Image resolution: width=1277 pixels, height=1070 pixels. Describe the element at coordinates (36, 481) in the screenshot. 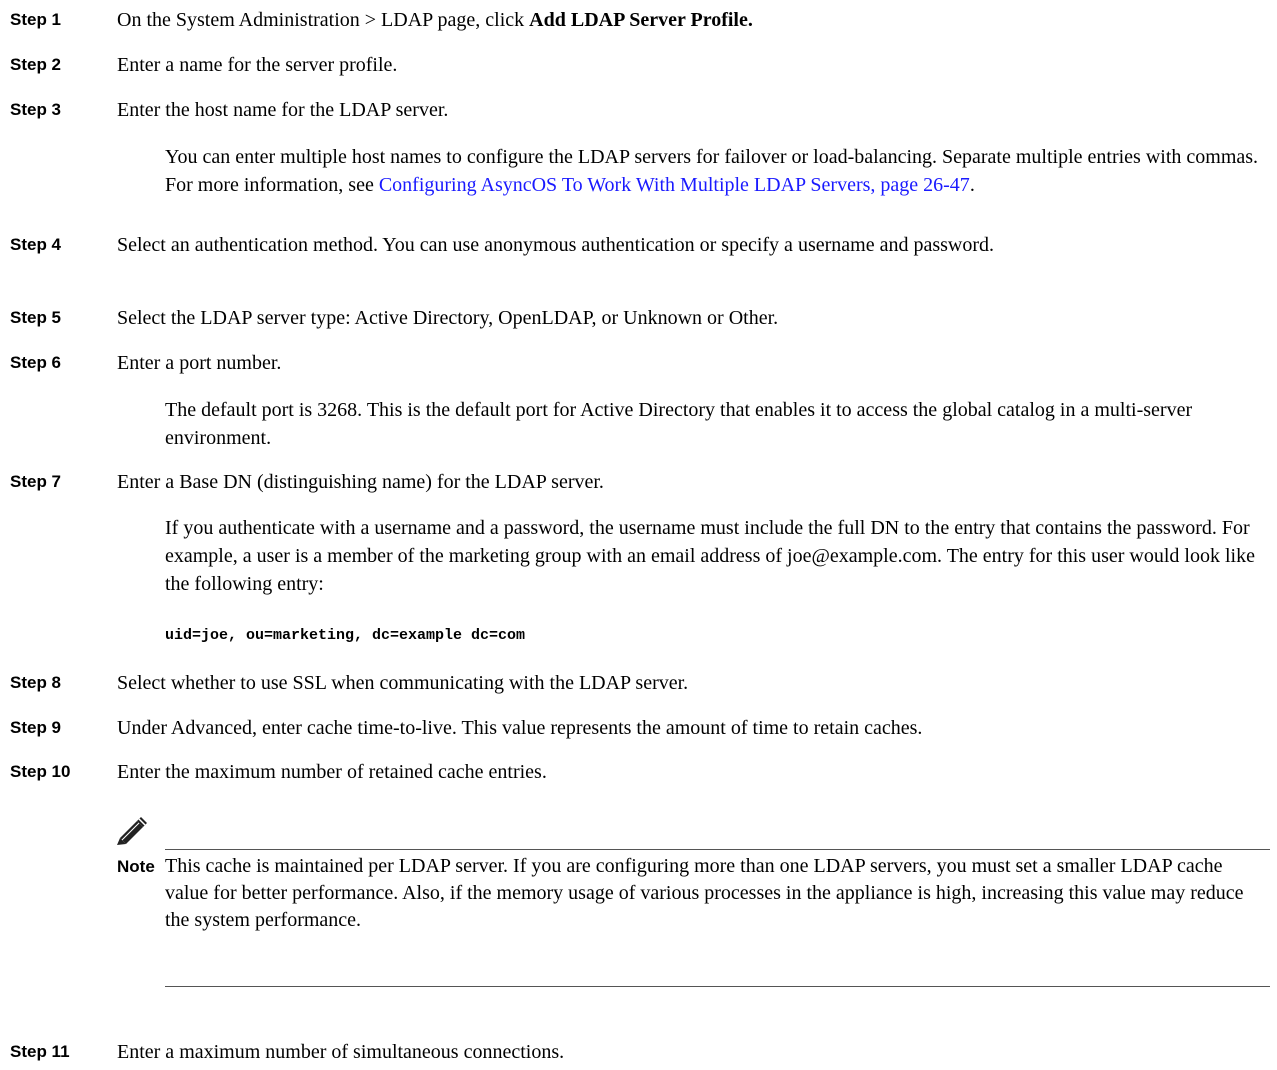

I see `step-7-label: Step 7` at that location.